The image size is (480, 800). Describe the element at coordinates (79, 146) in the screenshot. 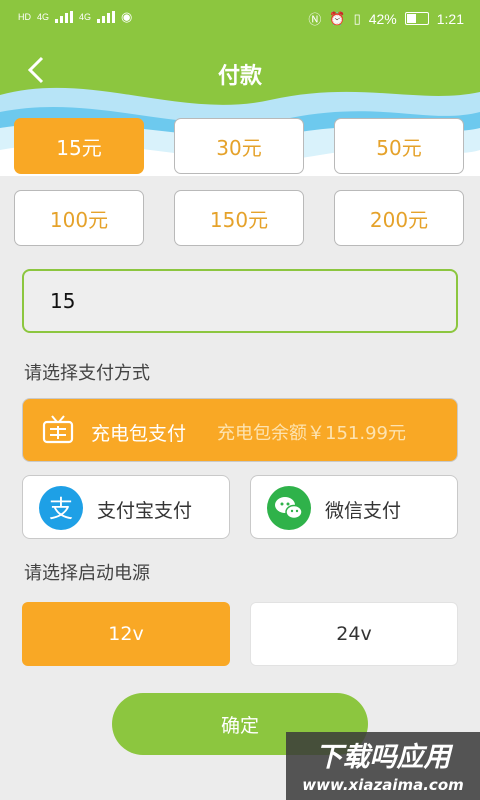

I see `amount-option-15: 15元` at that location.